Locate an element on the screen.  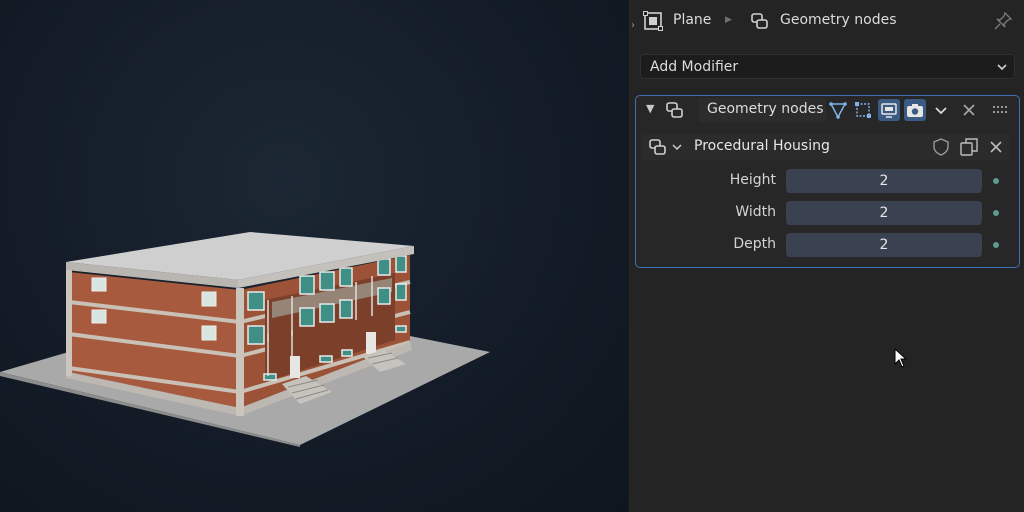
add-modifier-dropdown: Add Modifier is located at coordinates (827, 66).